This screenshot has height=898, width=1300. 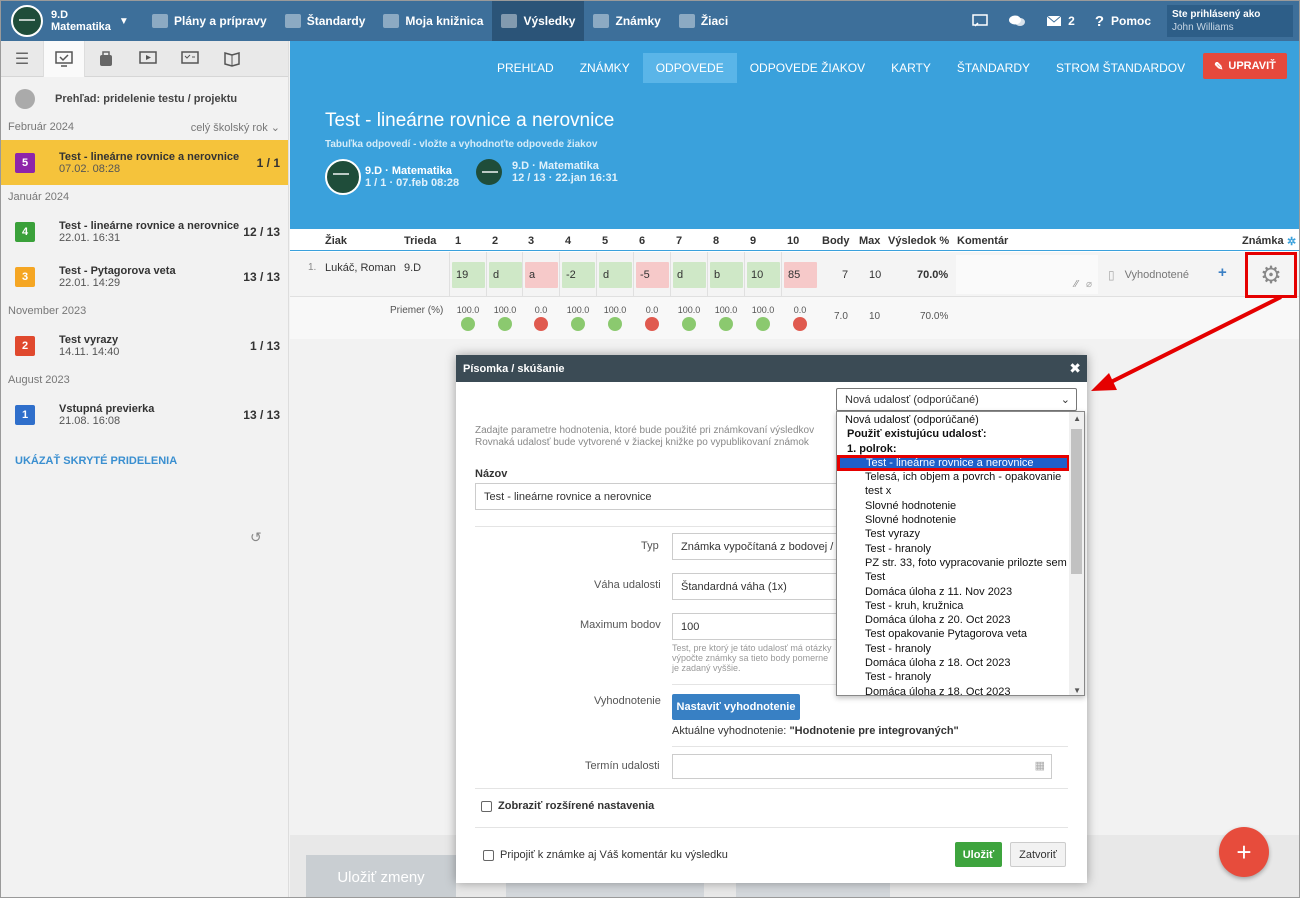 What do you see at coordinates (1089, 284) in the screenshot?
I see `attach-icon: ⌀` at bounding box center [1089, 284].